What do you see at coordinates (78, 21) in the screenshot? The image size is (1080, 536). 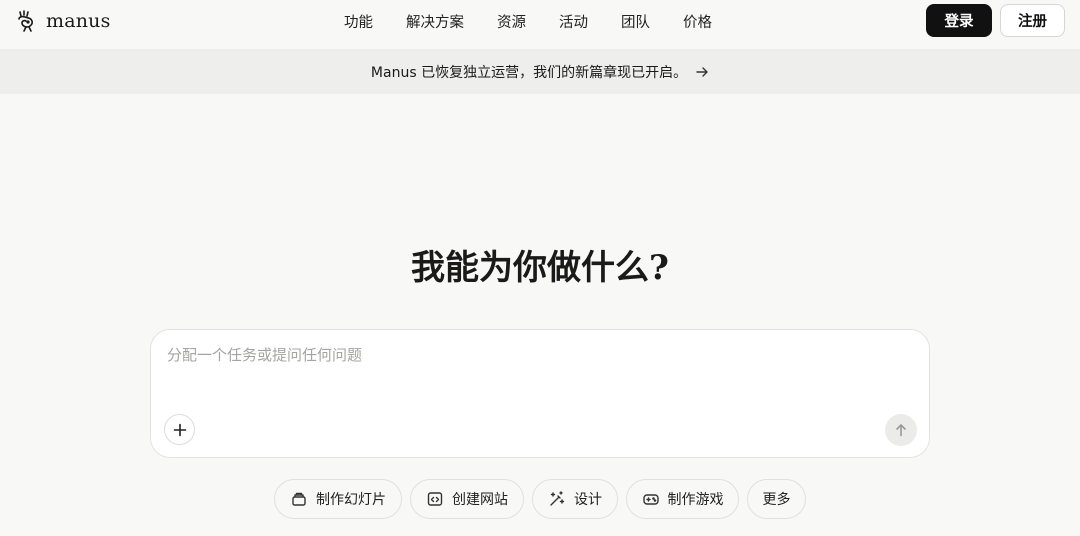 I see `brand-name: manus` at bounding box center [78, 21].